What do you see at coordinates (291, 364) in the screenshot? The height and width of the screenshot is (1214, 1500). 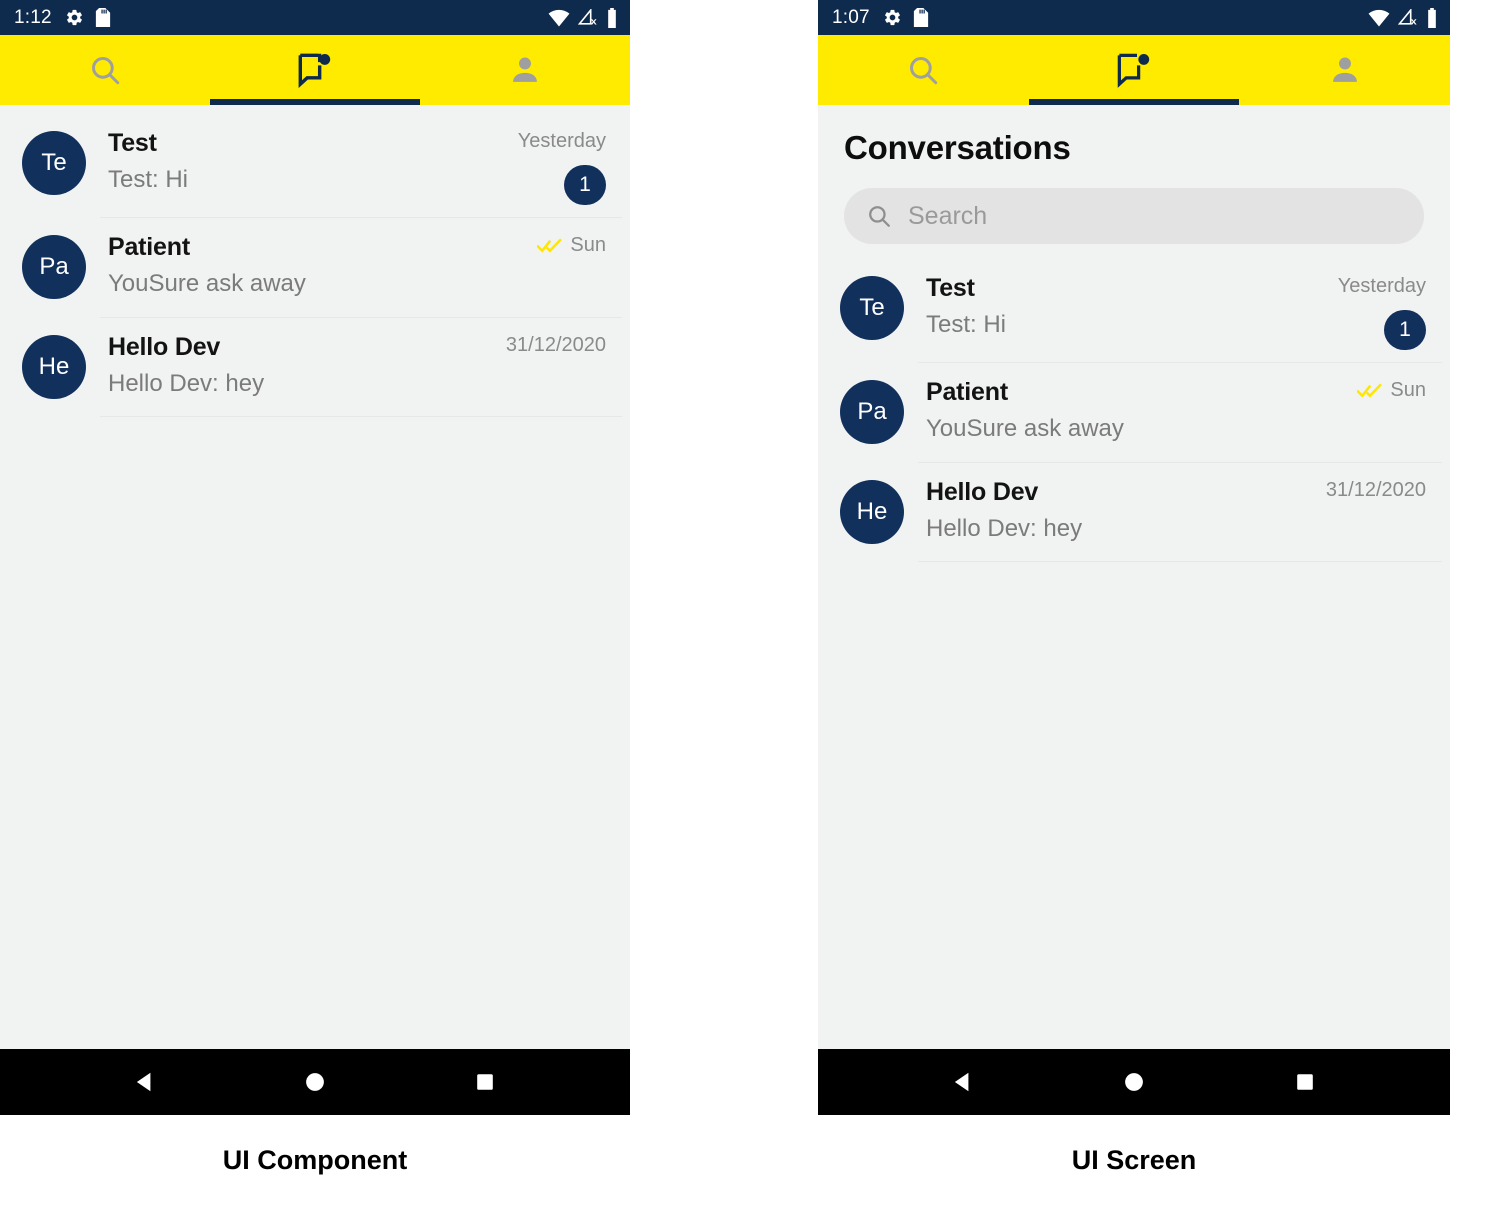 I see `conversation-text: Hello Dev Hello Dev: hey` at bounding box center [291, 364].